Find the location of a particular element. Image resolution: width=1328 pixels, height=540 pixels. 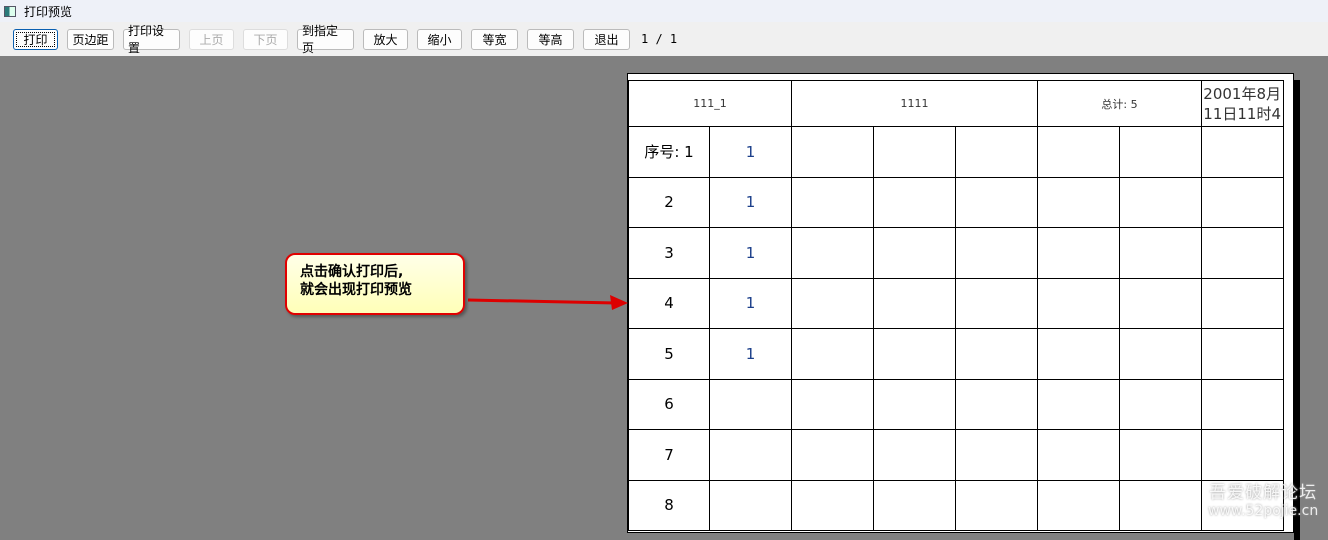

row-number-cell: 2 is located at coordinates (669, 202).